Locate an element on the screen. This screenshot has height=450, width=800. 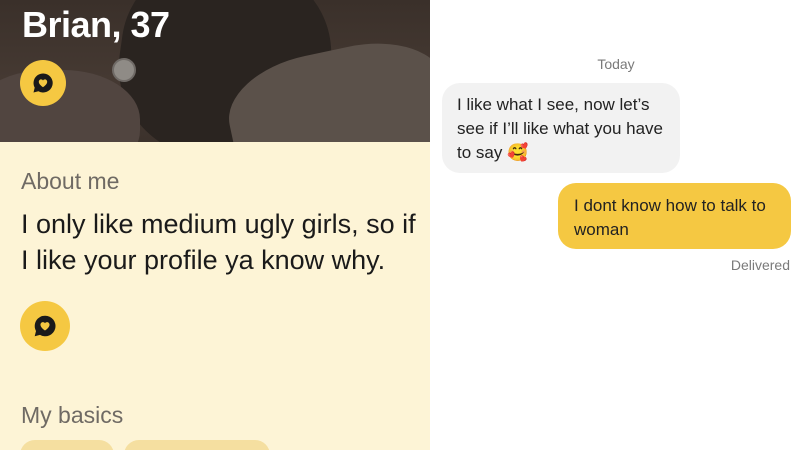
delivery-status: Delivered is located at coordinates (760, 265).